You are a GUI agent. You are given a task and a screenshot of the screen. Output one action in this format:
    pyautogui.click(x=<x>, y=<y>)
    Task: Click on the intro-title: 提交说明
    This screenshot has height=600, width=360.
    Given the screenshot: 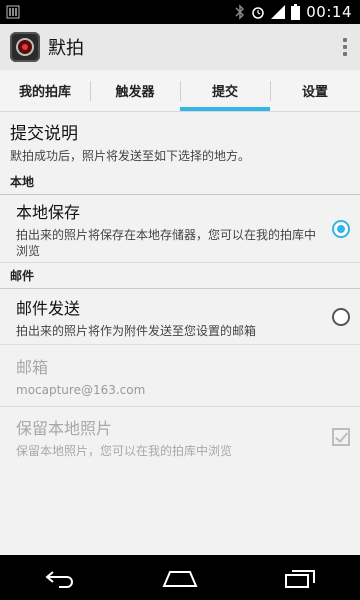 What is the action you would take?
    pyautogui.click(x=44, y=133)
    